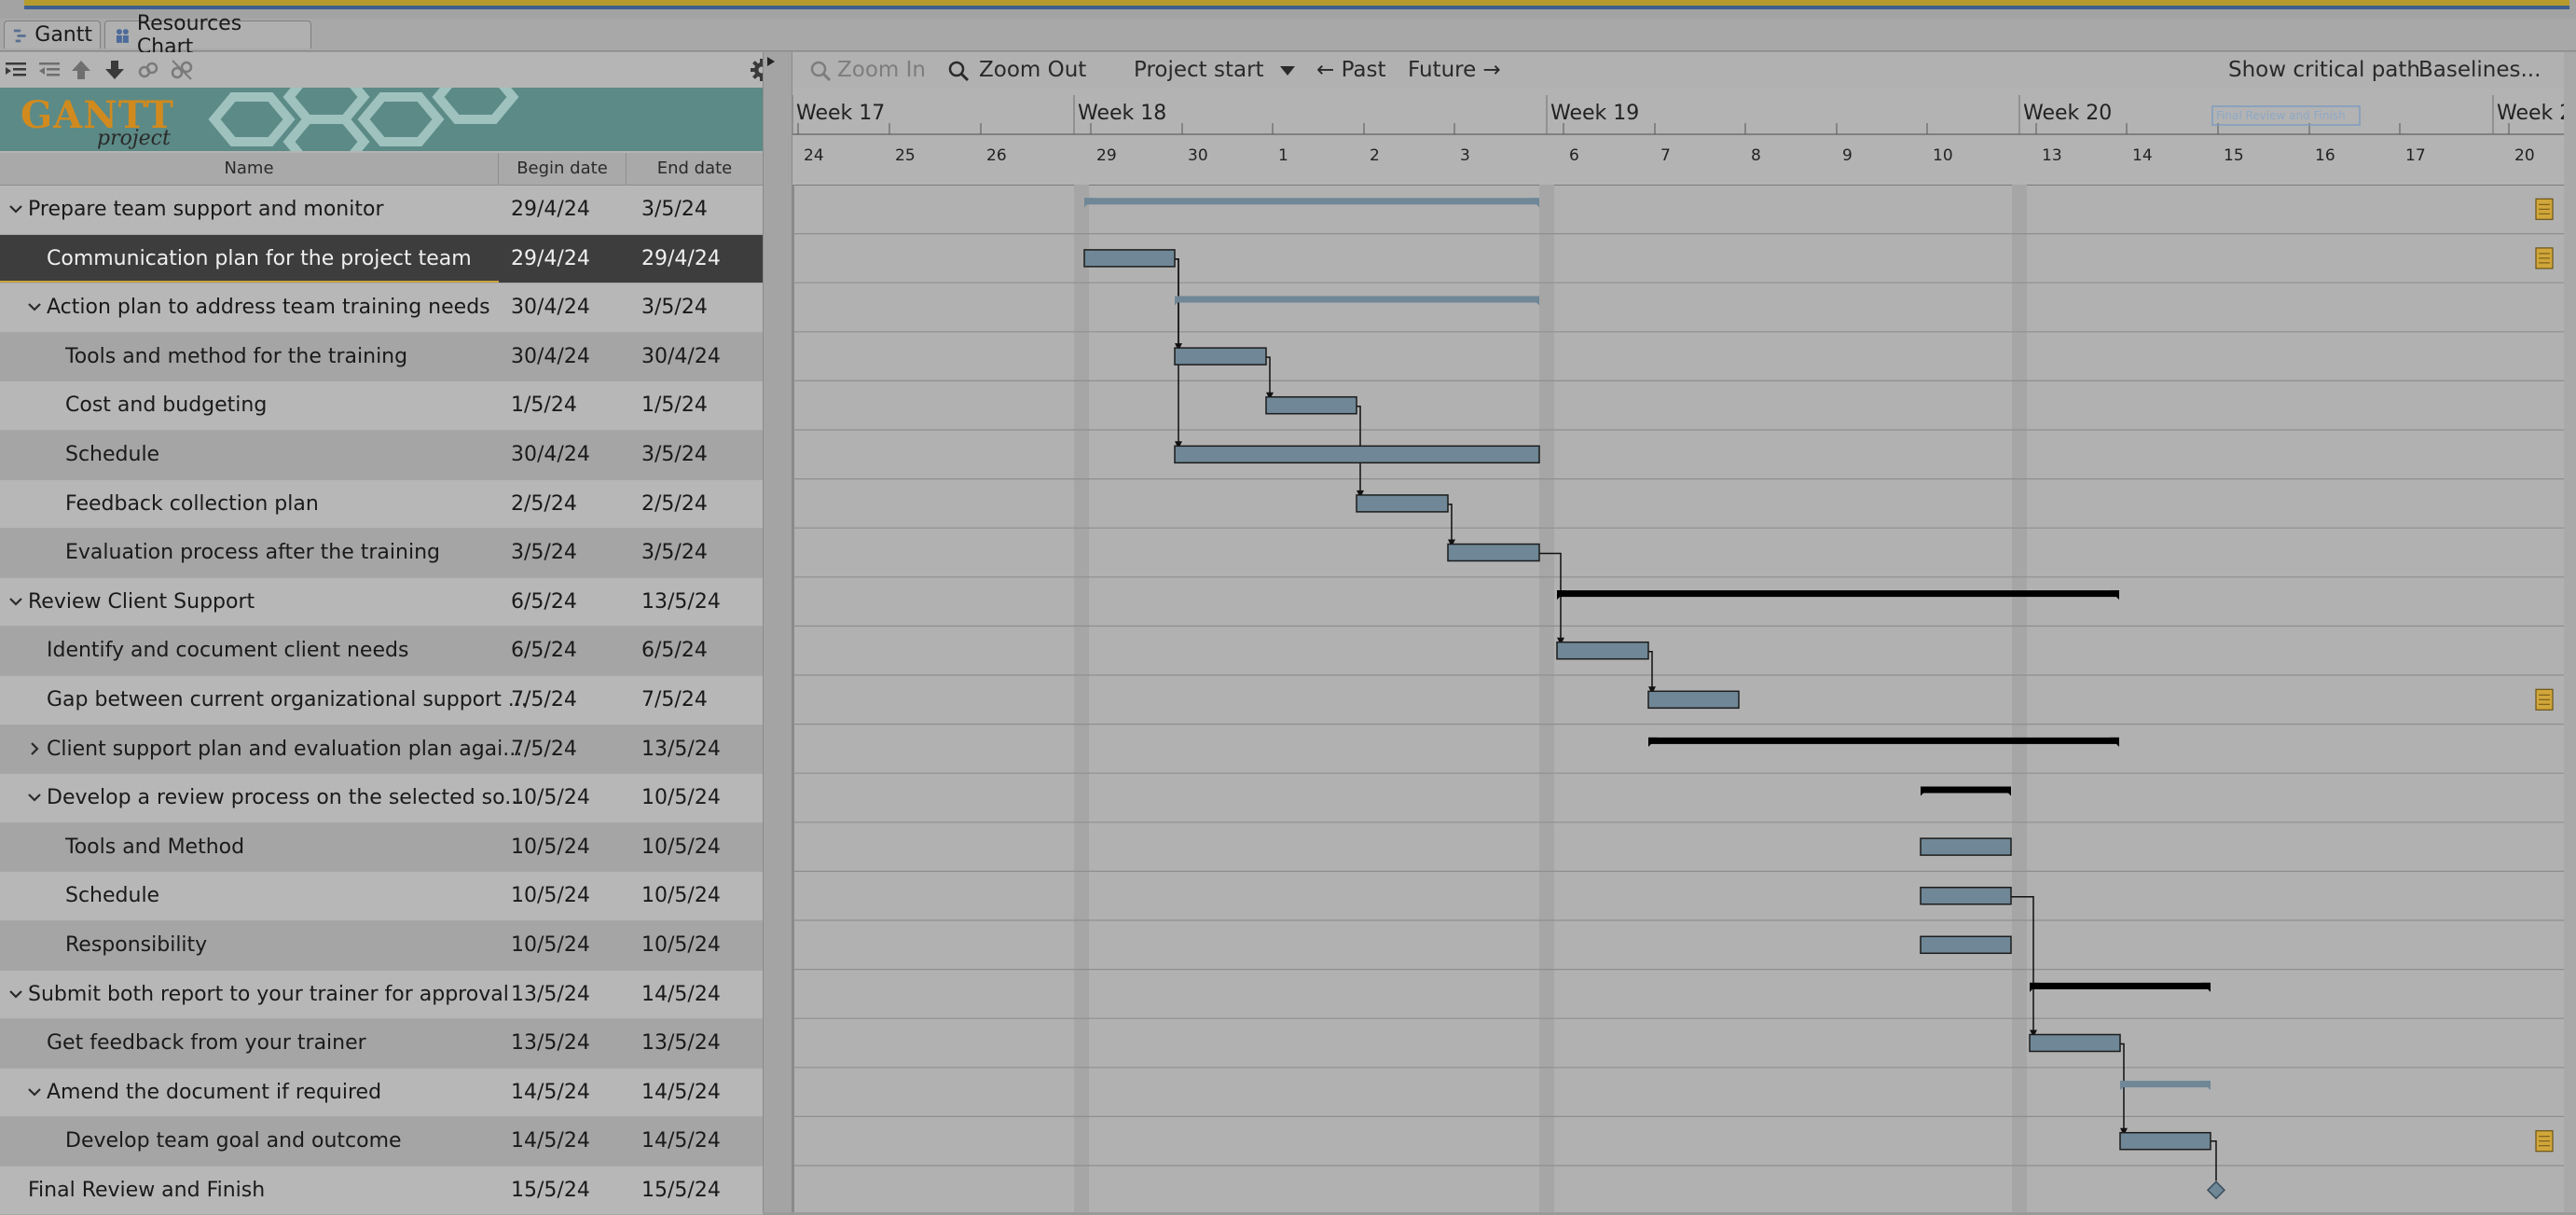 Image resolution: width=2576 pixels, height=1215 pixels. Describe the element at coordinates (115, 70) in the screenshot. I see `move-down-icon` at that location.